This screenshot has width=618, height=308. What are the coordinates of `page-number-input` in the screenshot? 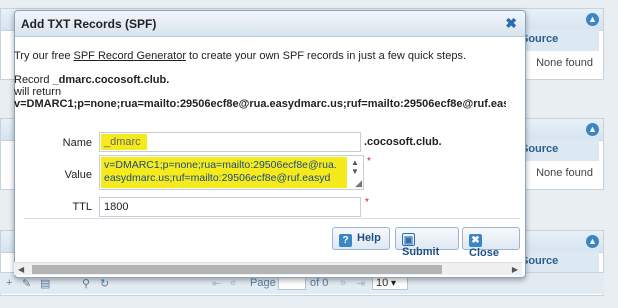 It's located at (292, 283).